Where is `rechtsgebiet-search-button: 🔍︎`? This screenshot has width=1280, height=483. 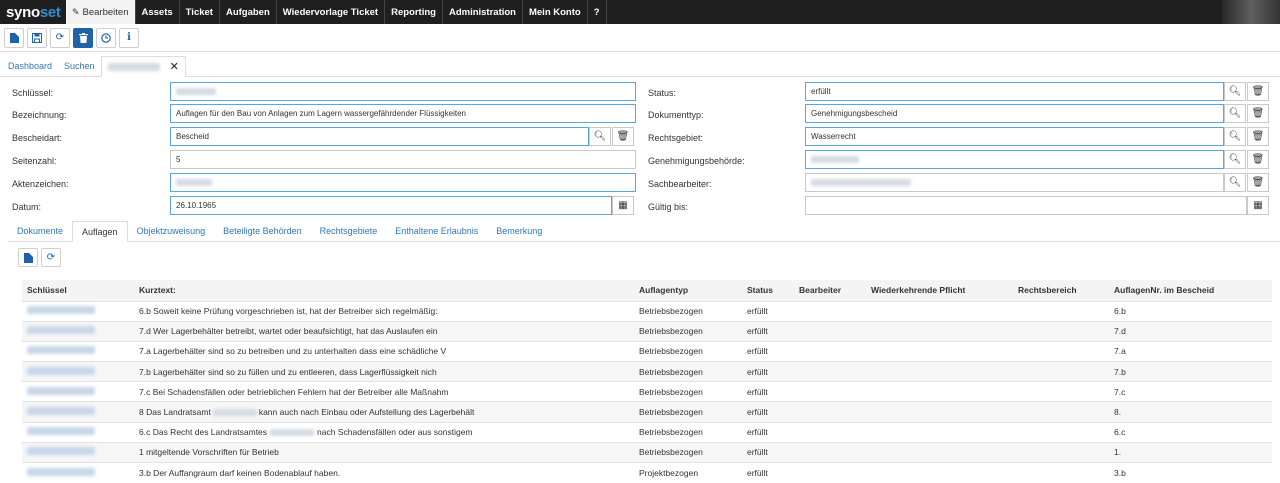 rechtsgebiet-search-button: 🔍︎ is located at coordinates (1235, 136).